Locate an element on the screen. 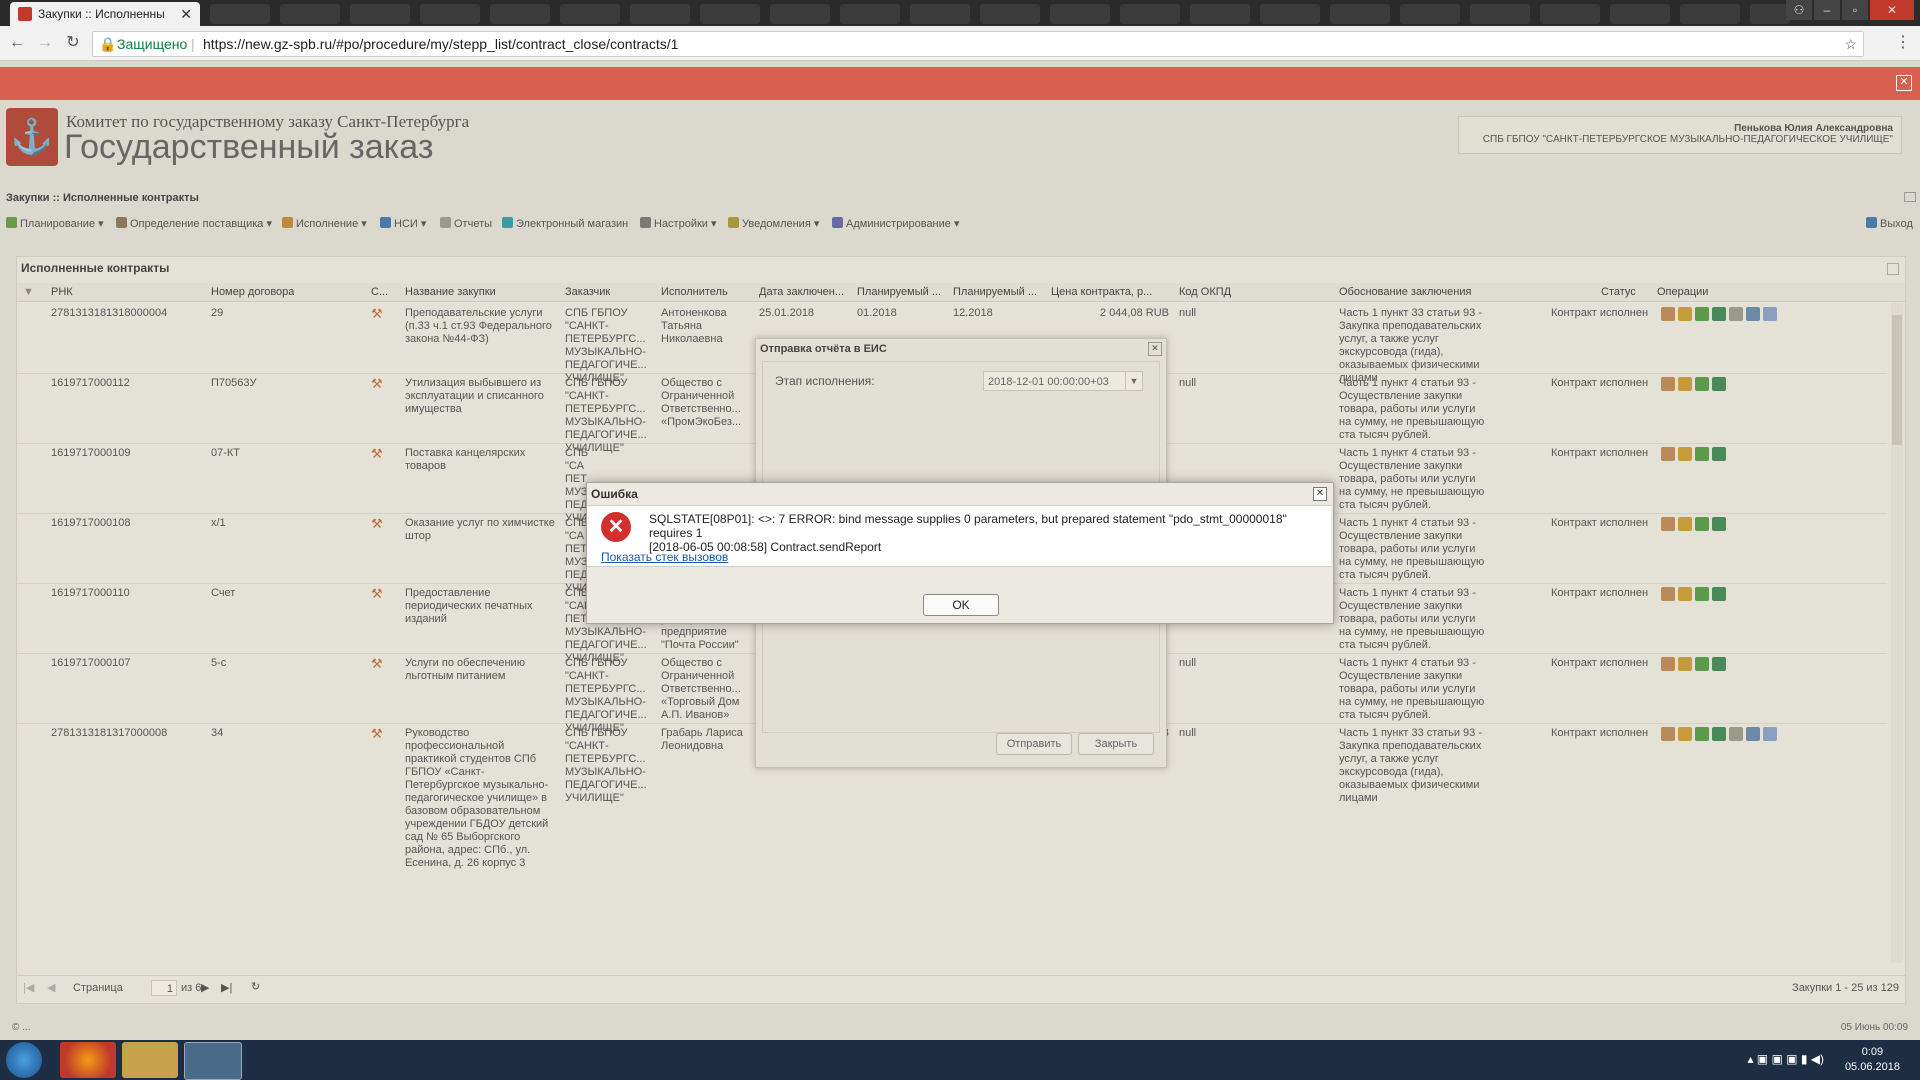 Image resolution: width=1920 pixels, height=1080 pixels. col-okpd: Код ОКПД is located at coordinates (1205, 292).